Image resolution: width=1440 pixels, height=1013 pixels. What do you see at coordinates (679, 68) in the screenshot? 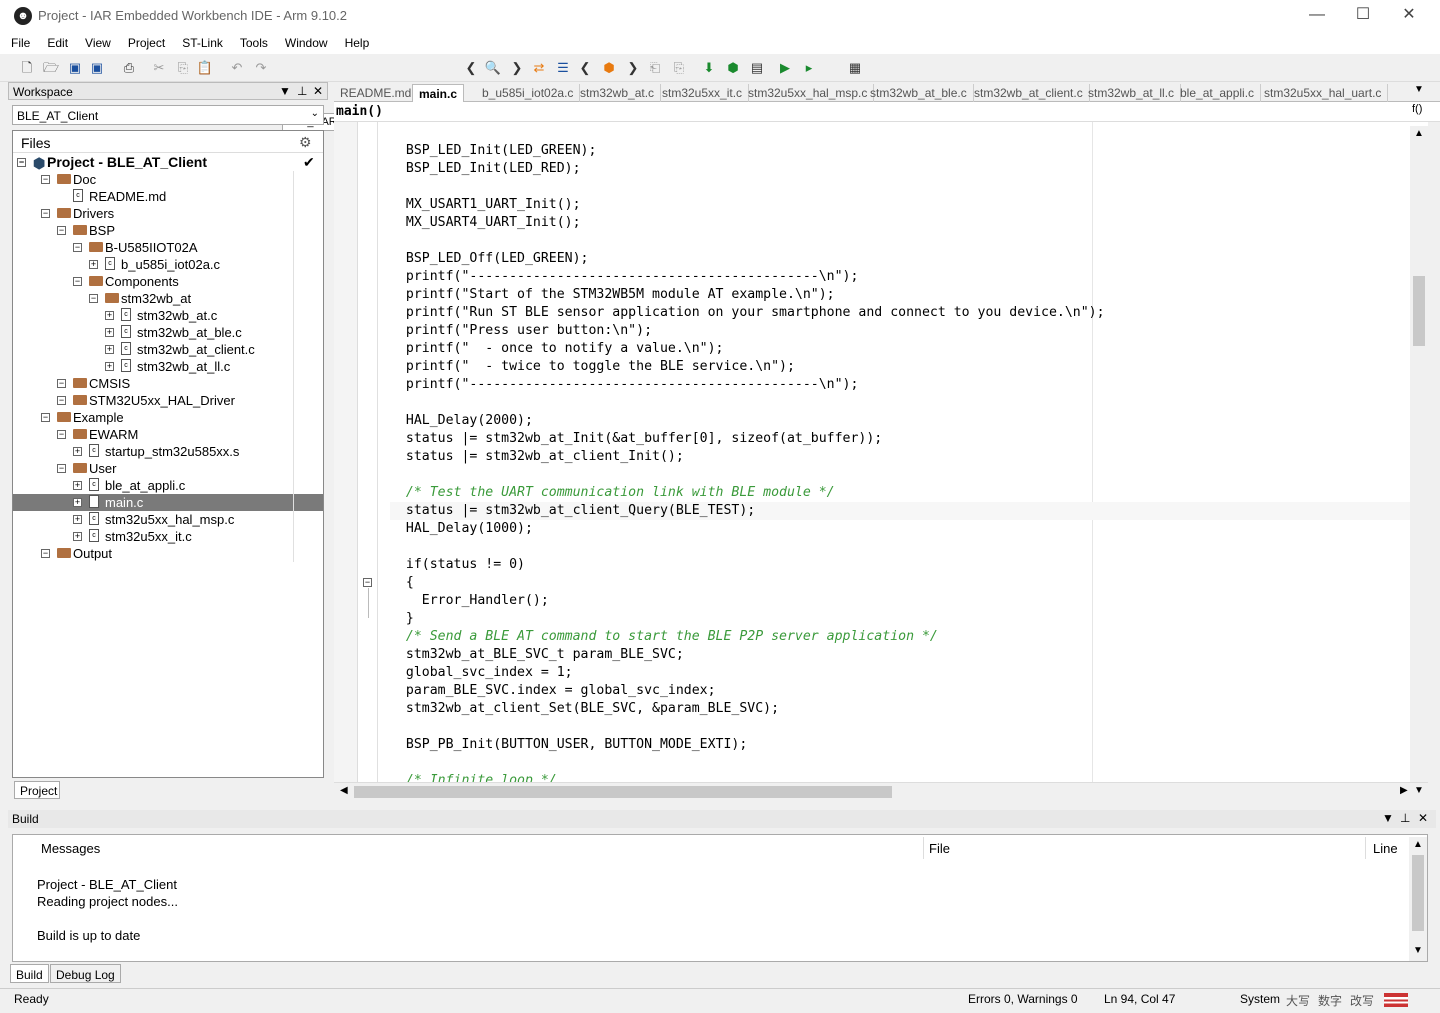
I see `make-icon: ⎘` at bounding box center [679, 68].